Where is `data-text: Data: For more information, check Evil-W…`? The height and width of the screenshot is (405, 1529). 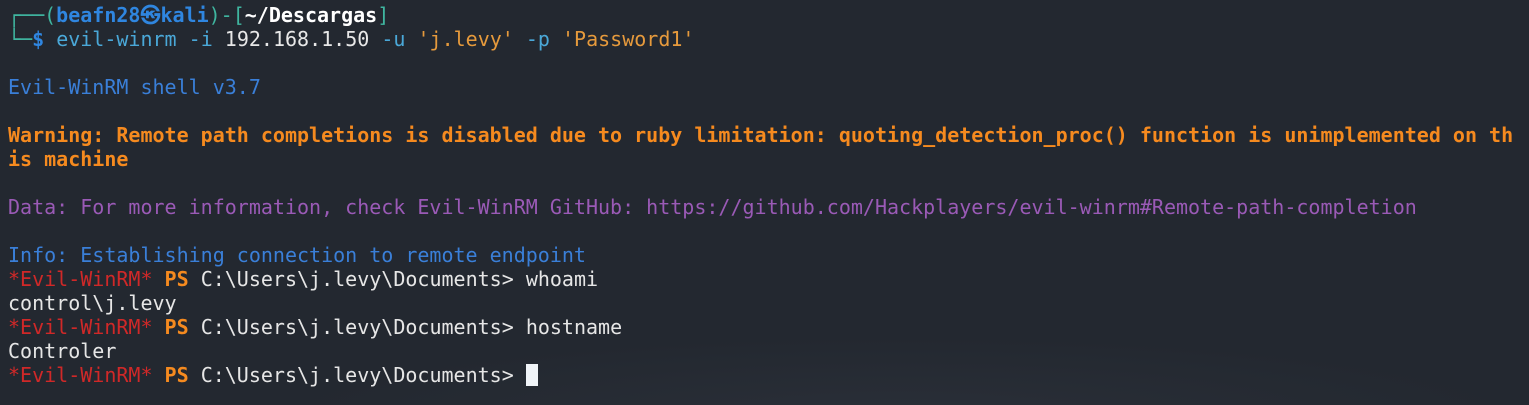
data-text: Data: For more information, check Evil-W… is located at coordinates (712, 207).